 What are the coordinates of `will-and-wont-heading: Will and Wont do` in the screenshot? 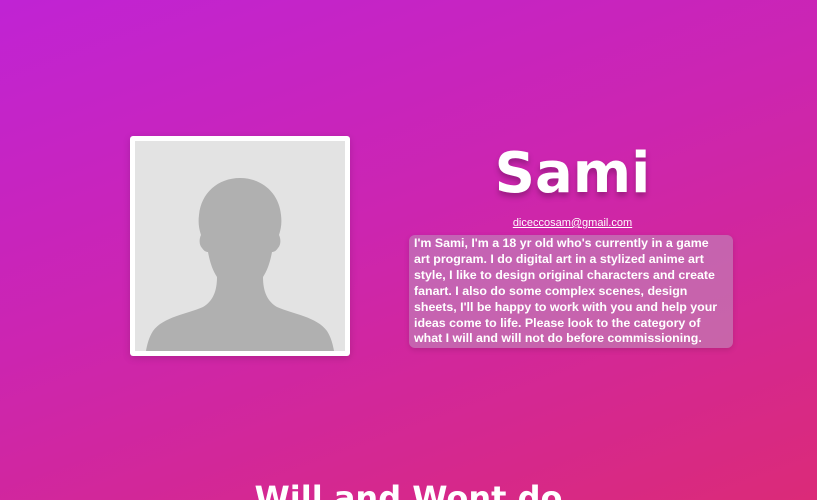 It's located at (408, 489).